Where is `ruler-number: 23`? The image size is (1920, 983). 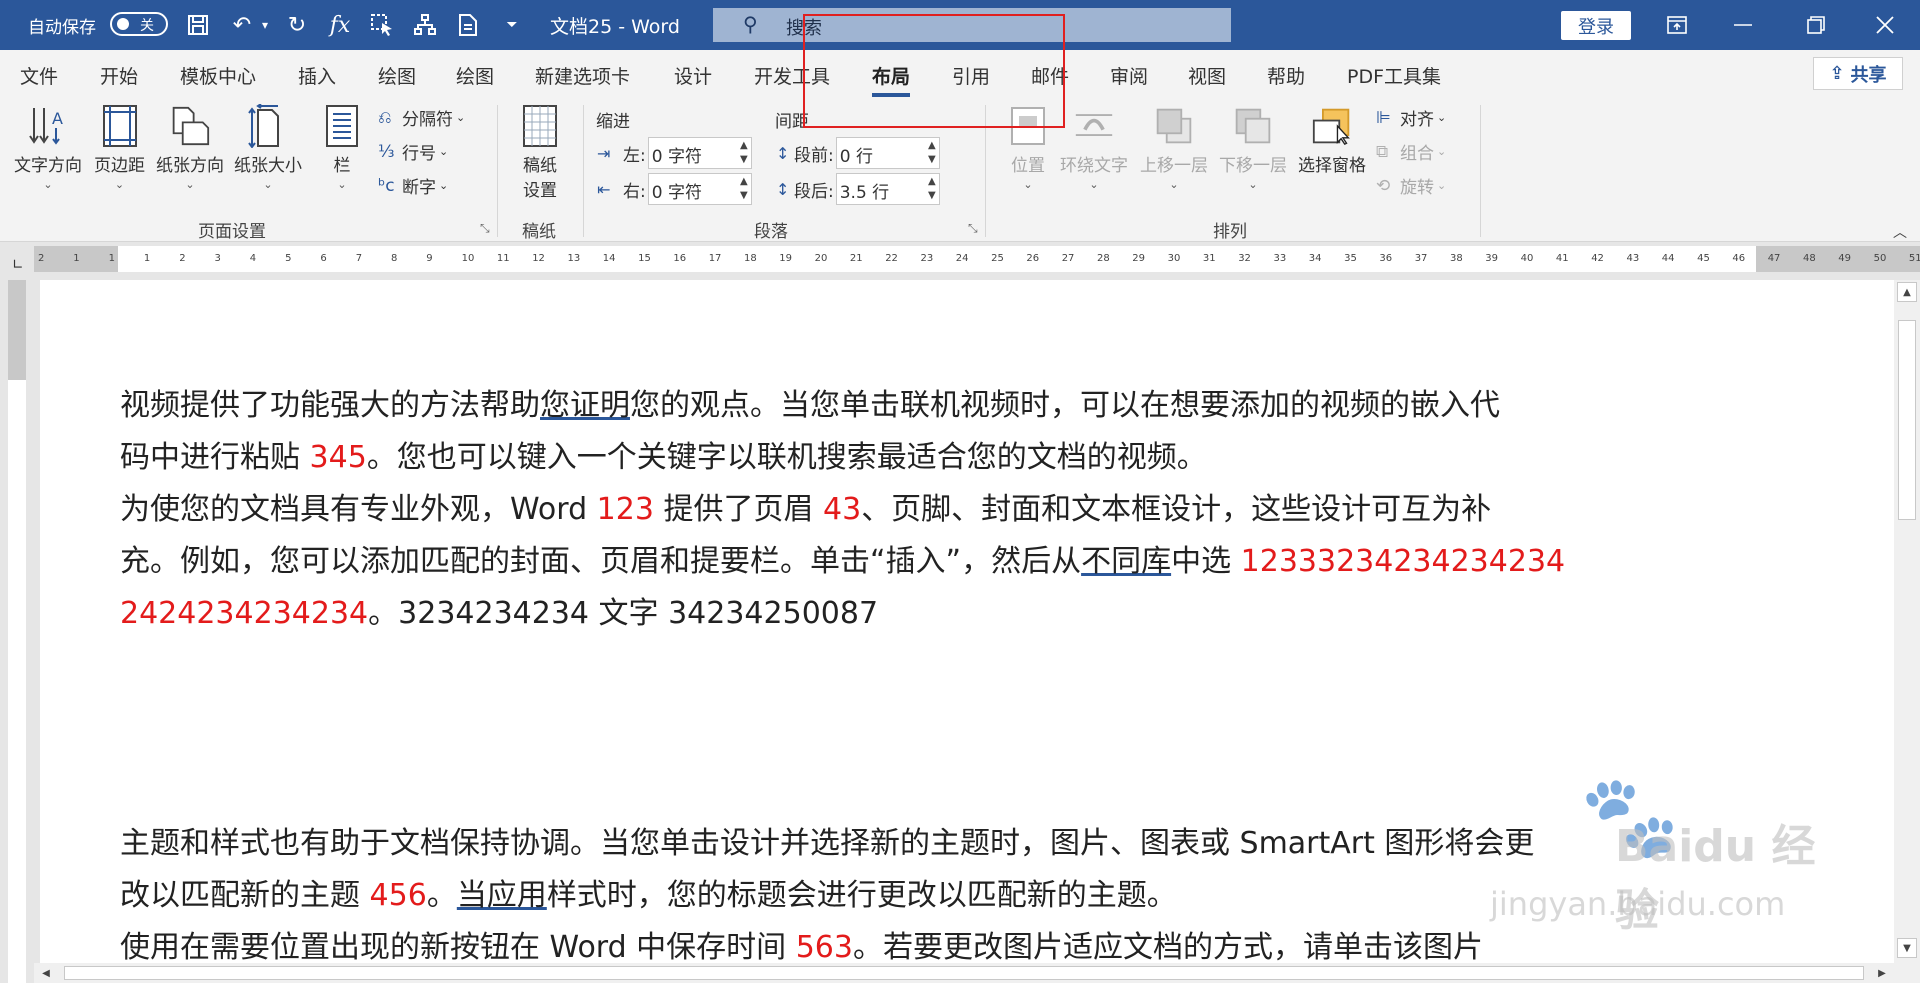
ruler-number: 23 is located at coordinates (927, 258).